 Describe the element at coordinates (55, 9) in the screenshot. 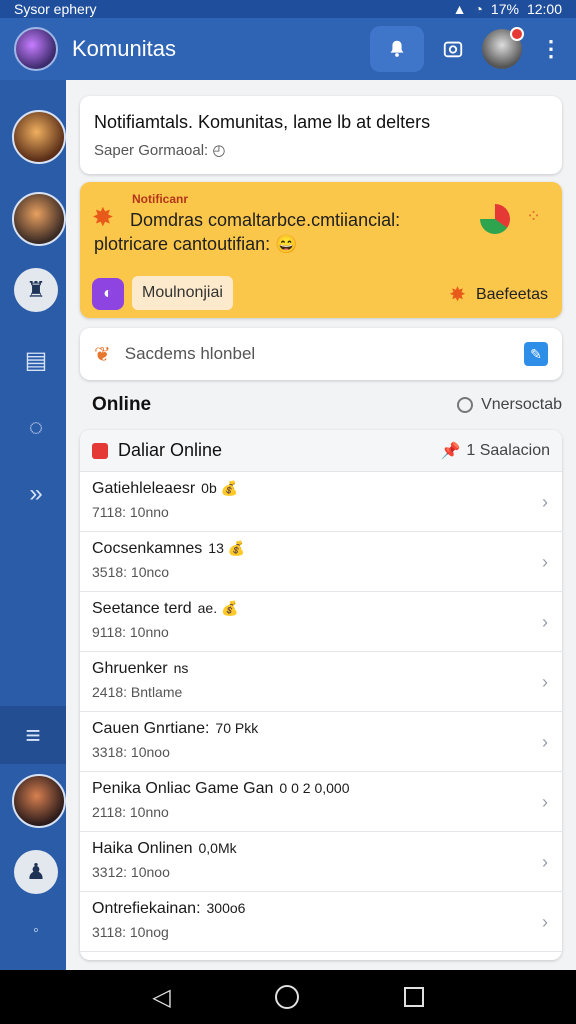

I see `carrier-label: Sysor ephery` at that location.